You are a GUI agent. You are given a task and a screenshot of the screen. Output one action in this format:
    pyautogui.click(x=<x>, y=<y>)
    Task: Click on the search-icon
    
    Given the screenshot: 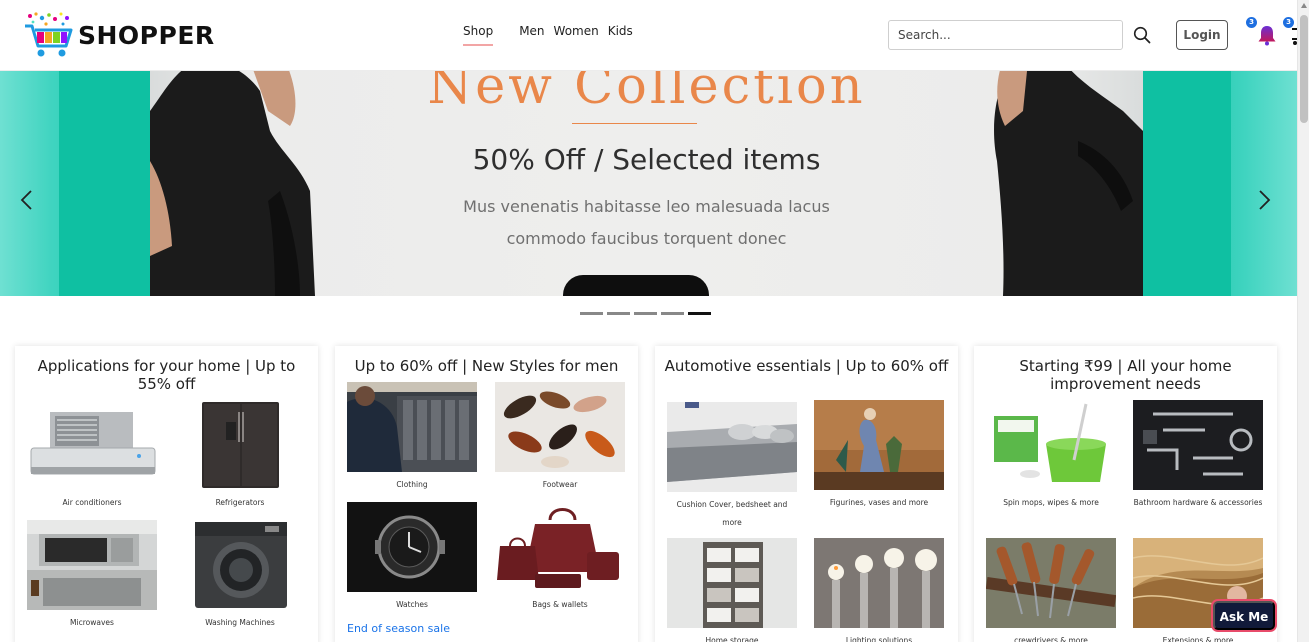 What is the action you would take?
    pyautogui.click(x=1142, y=35)
    